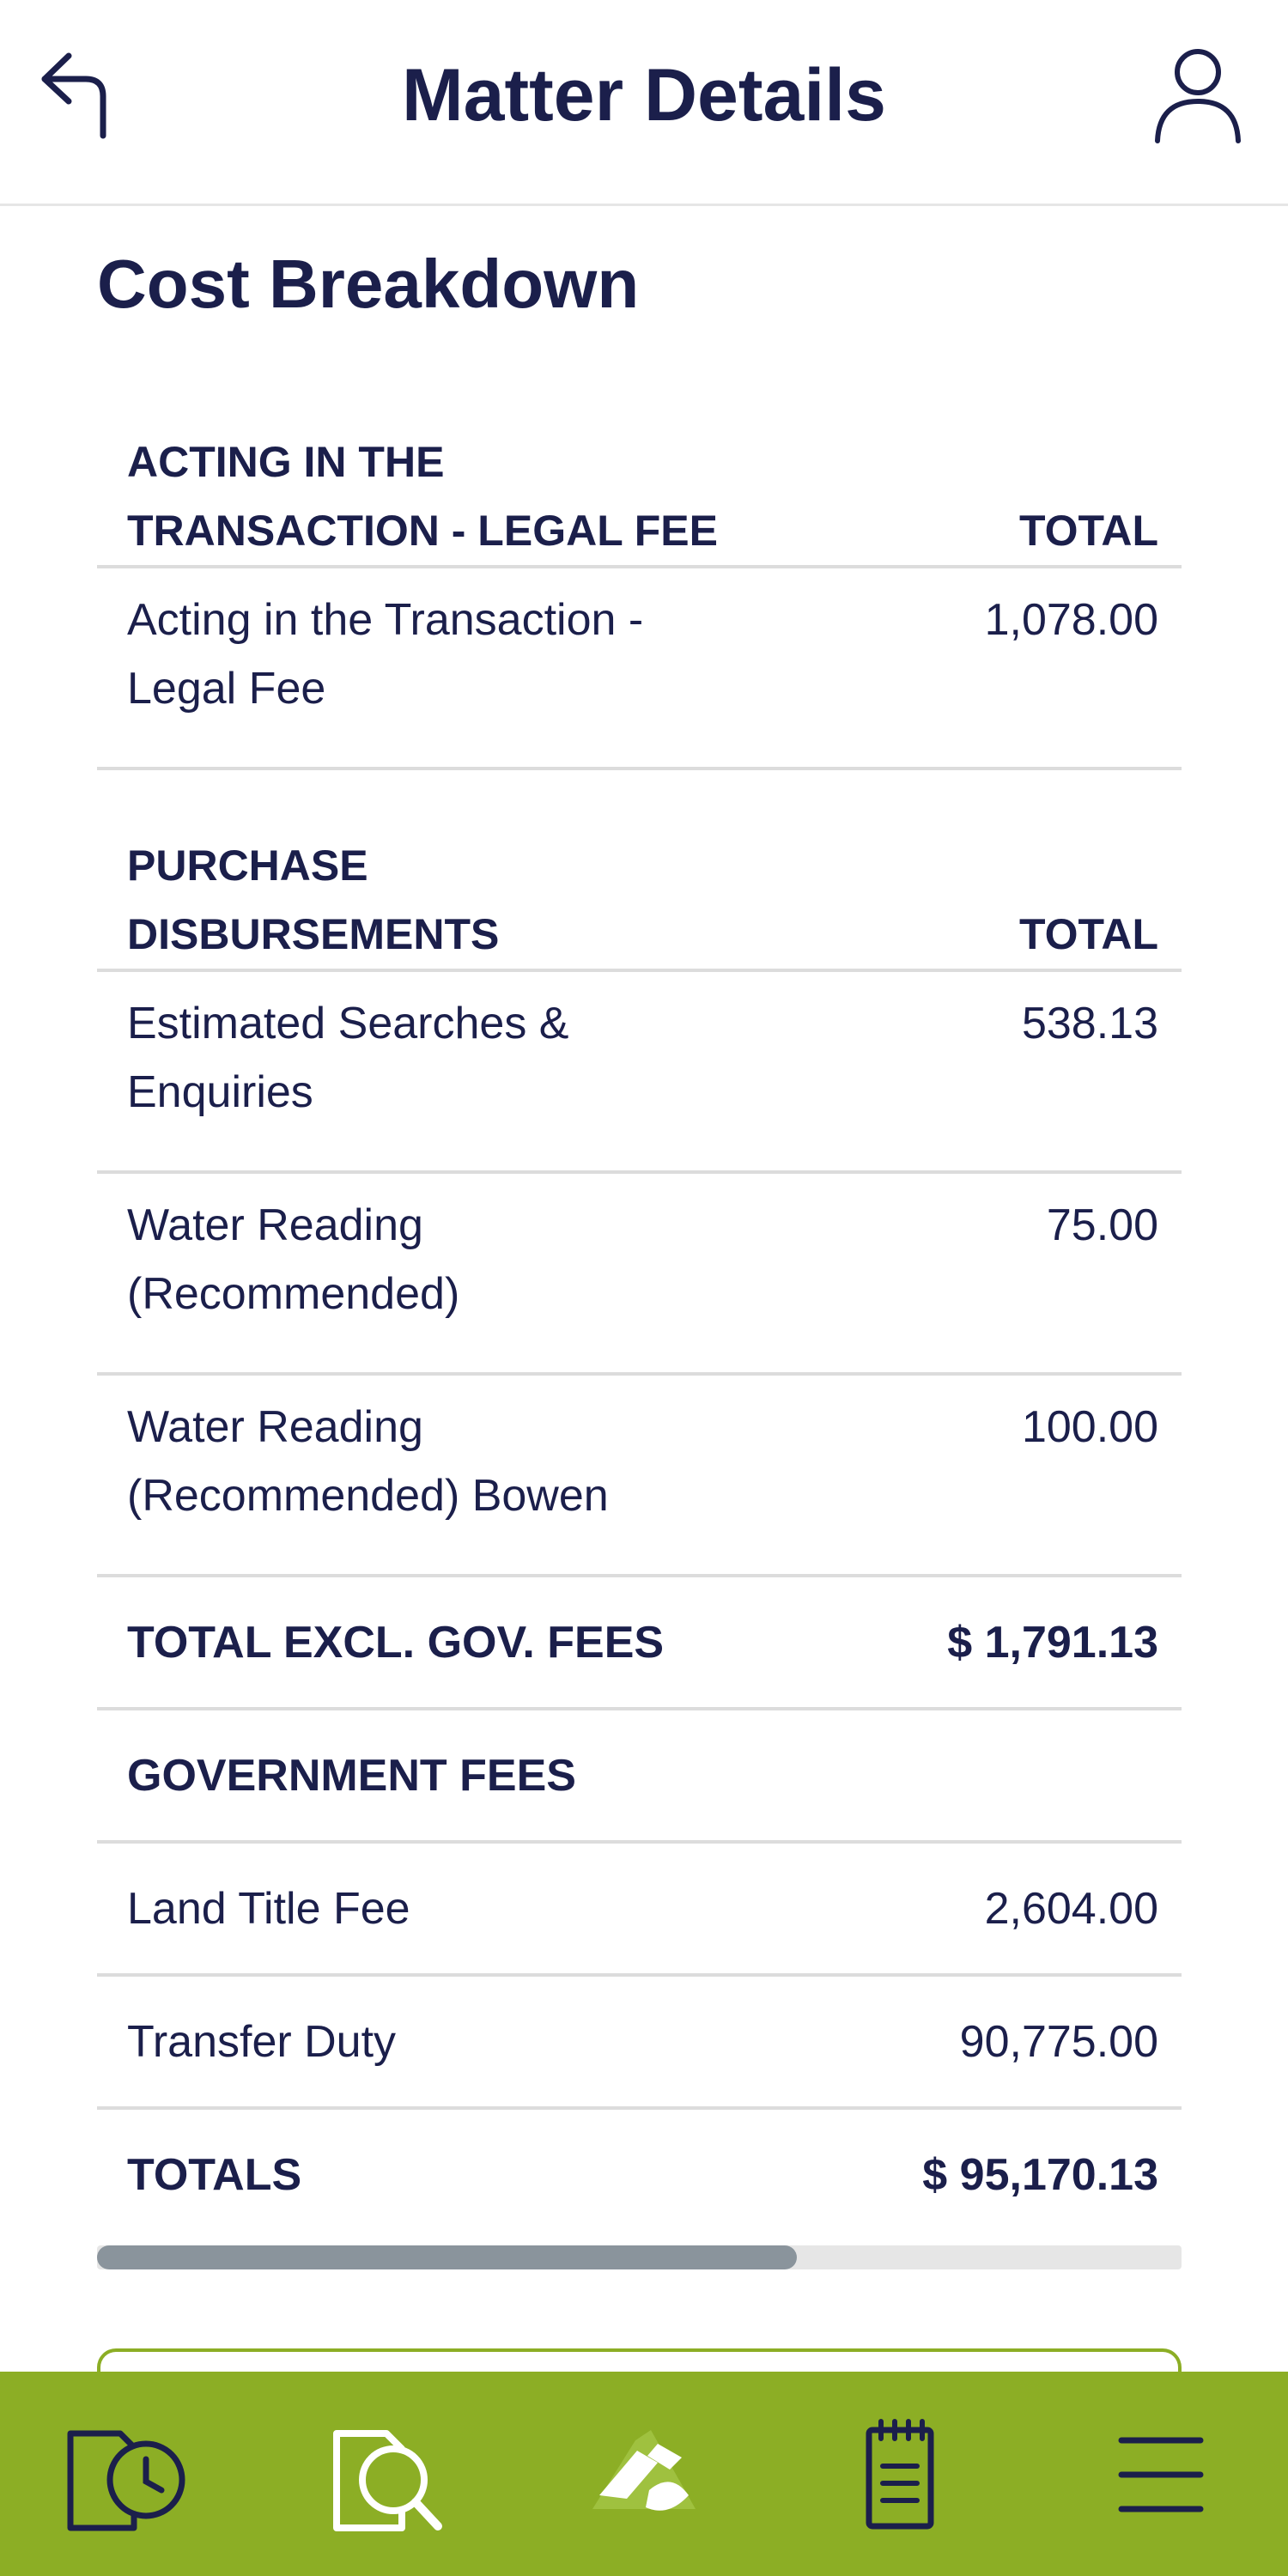  Describe the element at coordinates (1088, 934) in the screenshot. I see `disbursements-total-header: TOTAL` at that location.